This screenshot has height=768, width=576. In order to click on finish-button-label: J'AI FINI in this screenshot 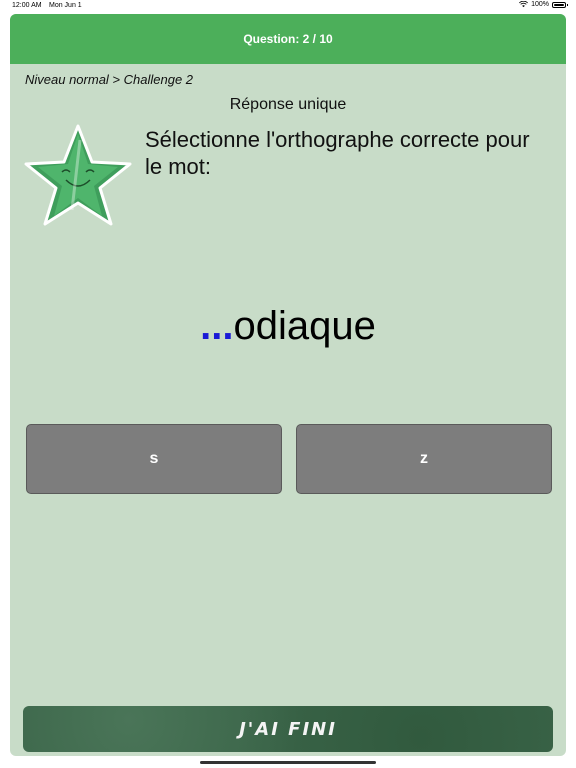, I will do `click(288, 729)`.